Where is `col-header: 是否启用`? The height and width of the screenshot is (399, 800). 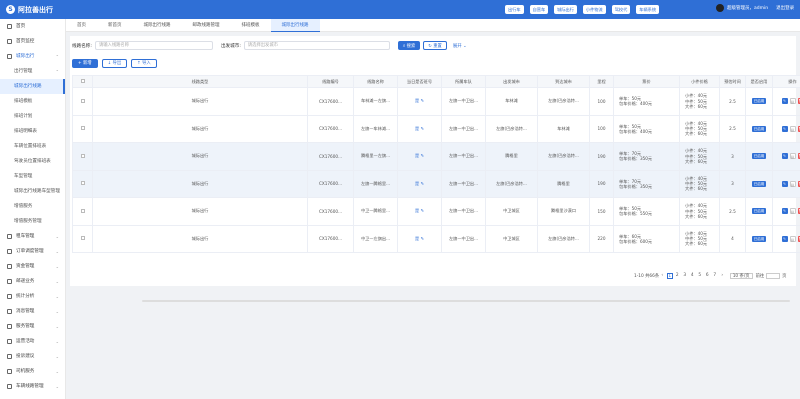
col-header: 是否启用 is located at coordinates (759, 81).